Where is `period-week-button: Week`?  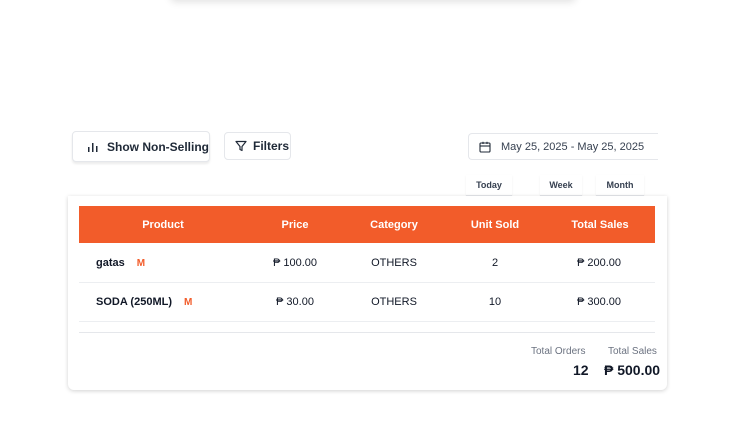
period-week-button: Week is located at coordinates (561, 185).